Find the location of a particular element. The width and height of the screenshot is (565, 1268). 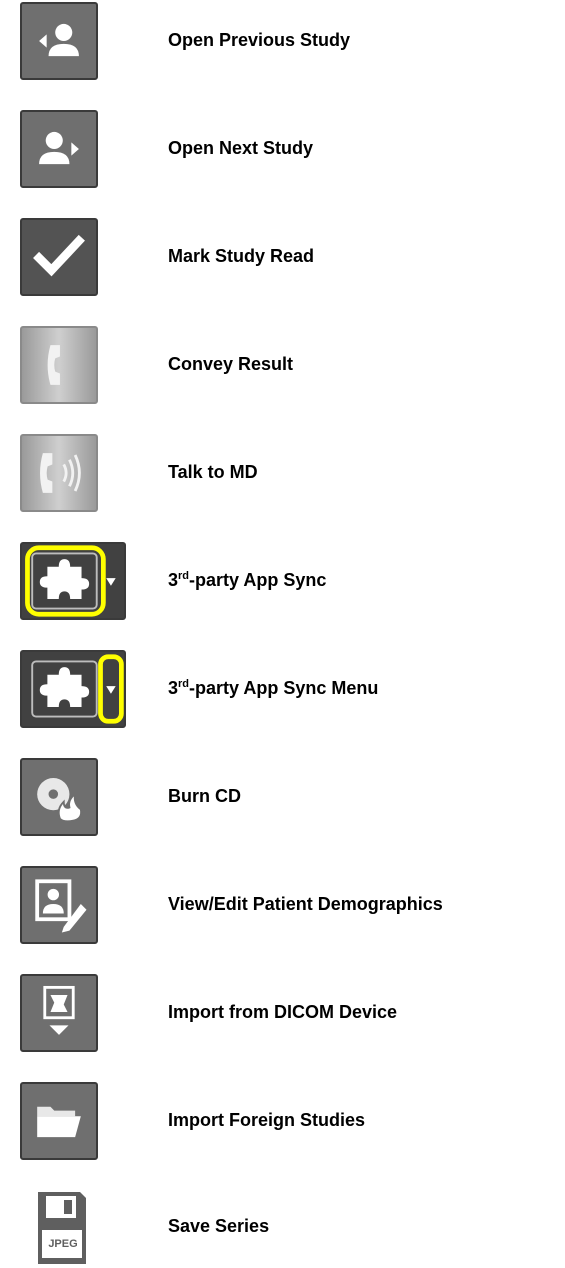

legend-row-third-party-app-sync: 3rd-party App Sync is located at coordinates (282, 580).